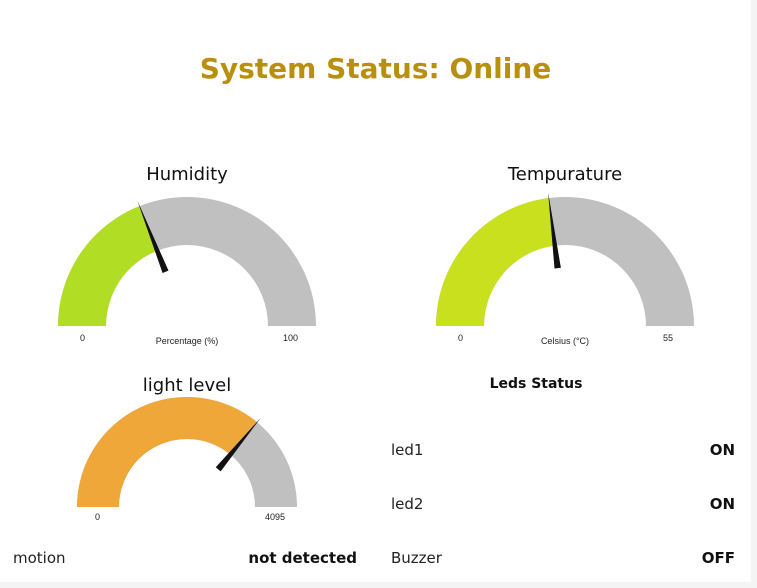 The image size is (757, 588). What do you see at coordinates (722, 450) in the screenshot?
I see `led1-status: ON` at bounding box center [722, 450].